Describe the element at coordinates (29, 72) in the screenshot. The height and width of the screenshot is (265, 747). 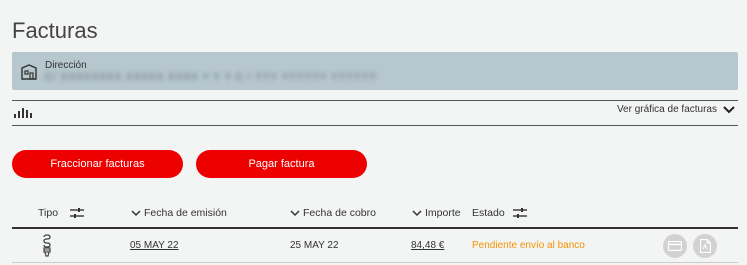
I see `building-icon` at that location.